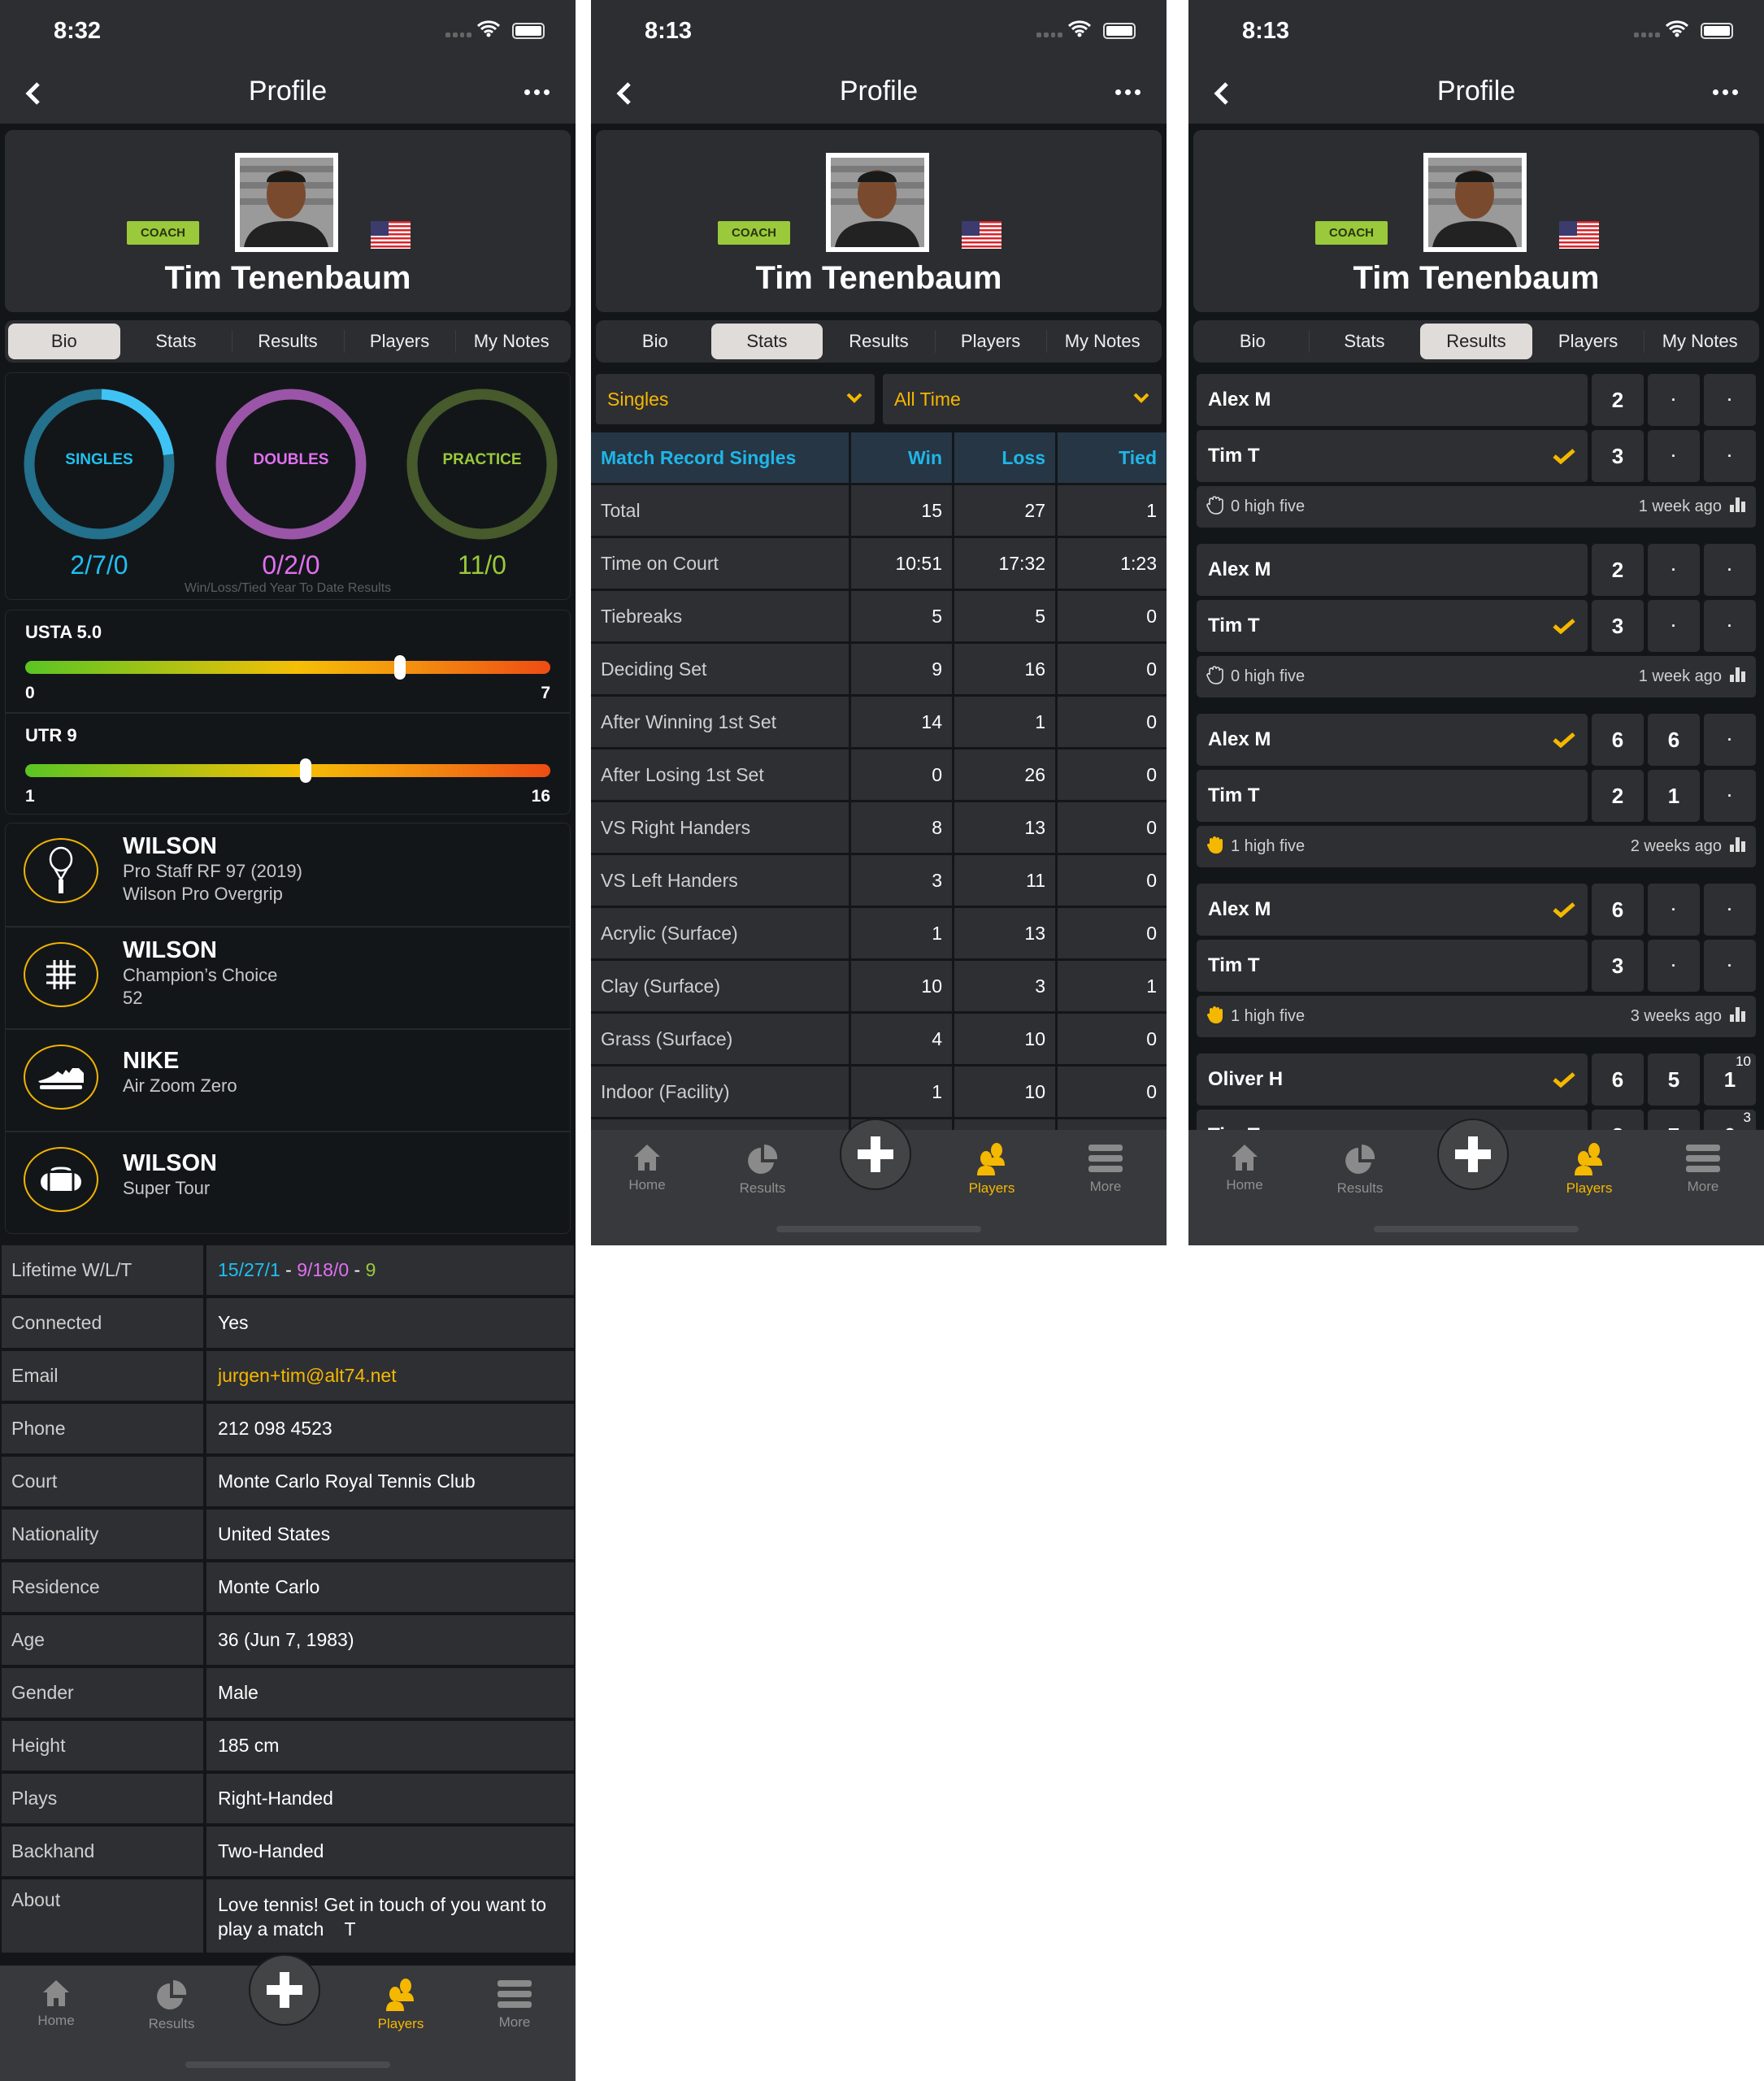 This screenshot has width=1764, height=2081. What do you see at coordinates (1618, 740) in the screenshot?
I see `set-score: 6` at bounding box center [1618, 740].